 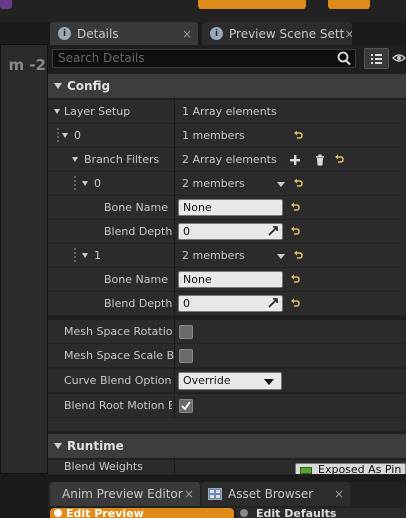 What do you see at coordinates (213, 135) in the screenshot?
I see `property-value: 1 members` at bounding box center [213, 135].